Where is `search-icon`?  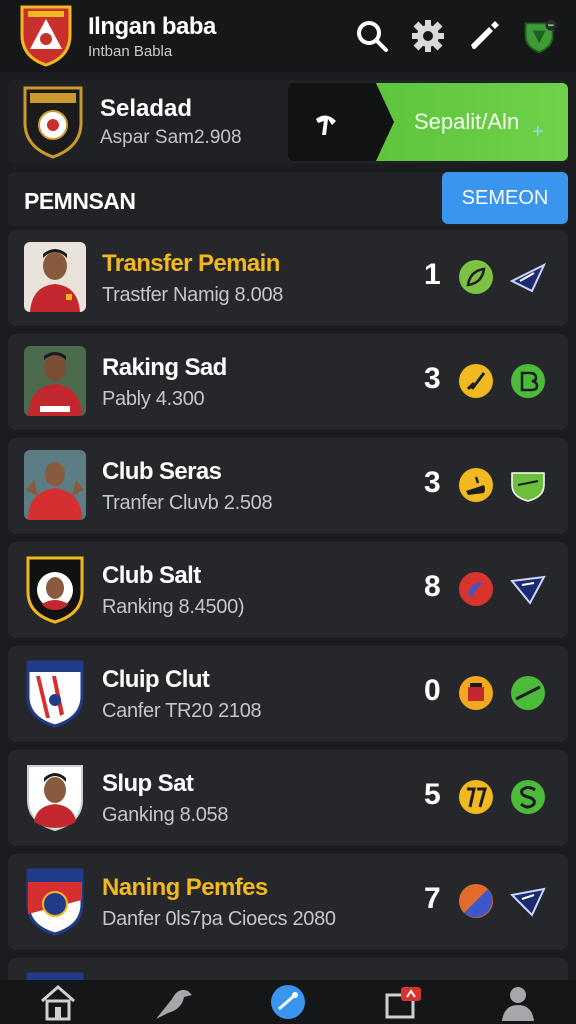
search-icon is located at coordinates (372, 36).